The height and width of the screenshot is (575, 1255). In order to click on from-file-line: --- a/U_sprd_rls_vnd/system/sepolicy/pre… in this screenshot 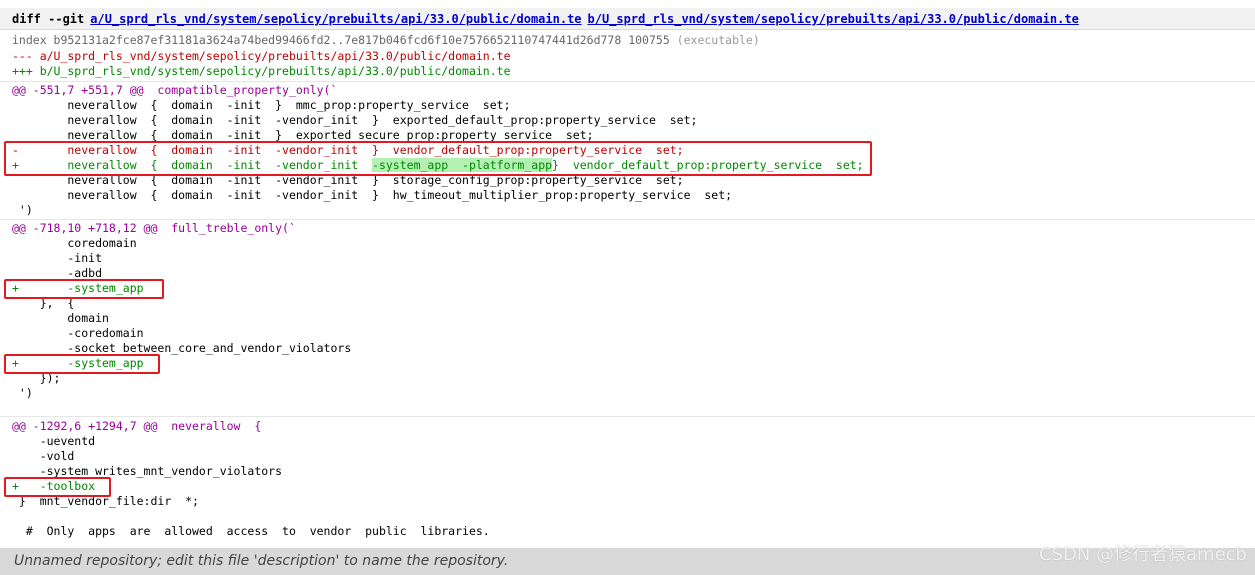, I will do `click(261, 56)`.